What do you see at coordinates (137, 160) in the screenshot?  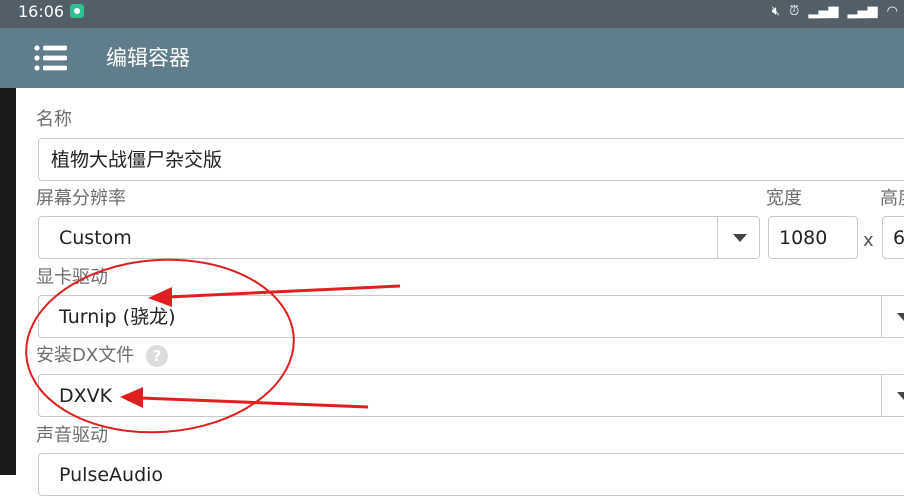 I see `name-value: 植物大战僵尸杂交版` at bounding box center [137, 160].